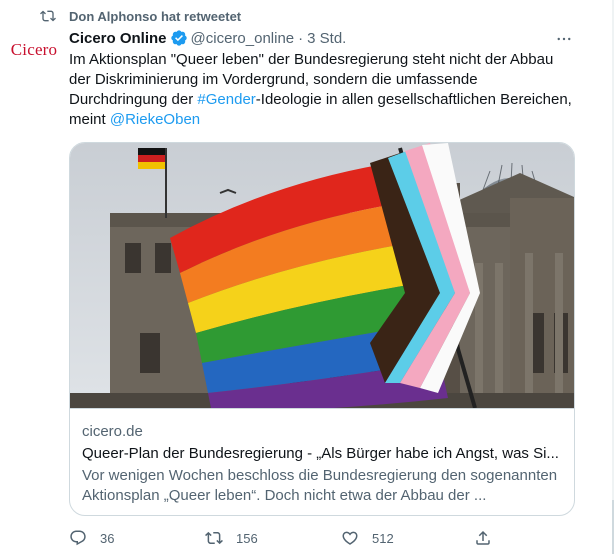 The width and height of the screenshot is (614, 554). I want to click on share-button, so click(483, 538).